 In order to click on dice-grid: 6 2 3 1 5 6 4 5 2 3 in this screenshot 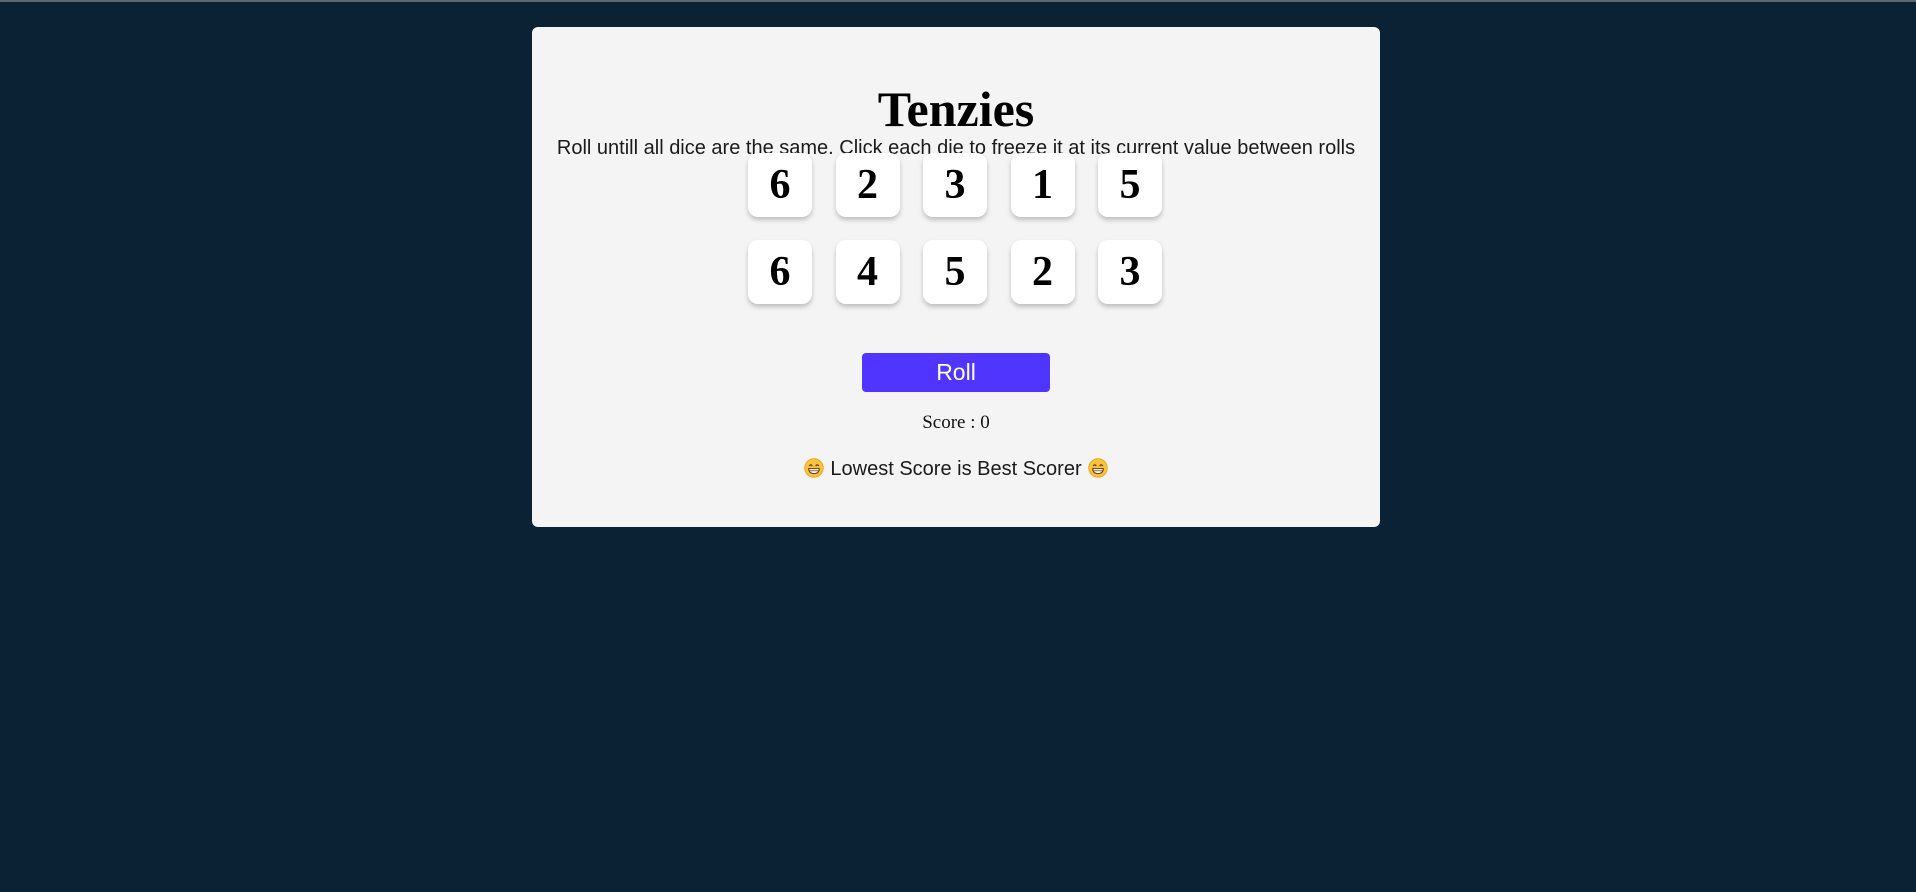, I will do `click(956, 228)`.